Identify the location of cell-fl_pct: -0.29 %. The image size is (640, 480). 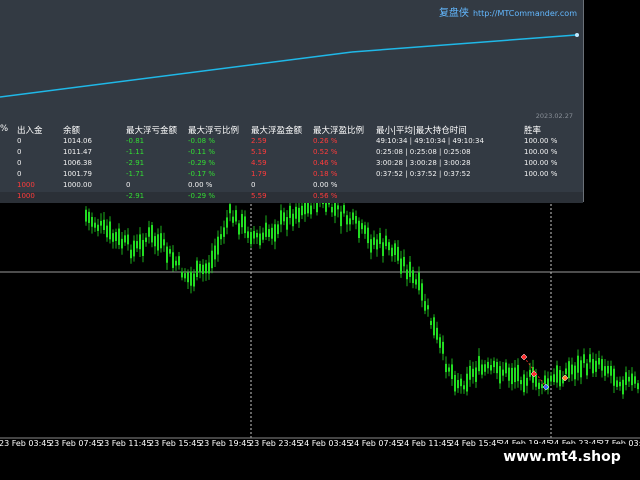
(201, 163).